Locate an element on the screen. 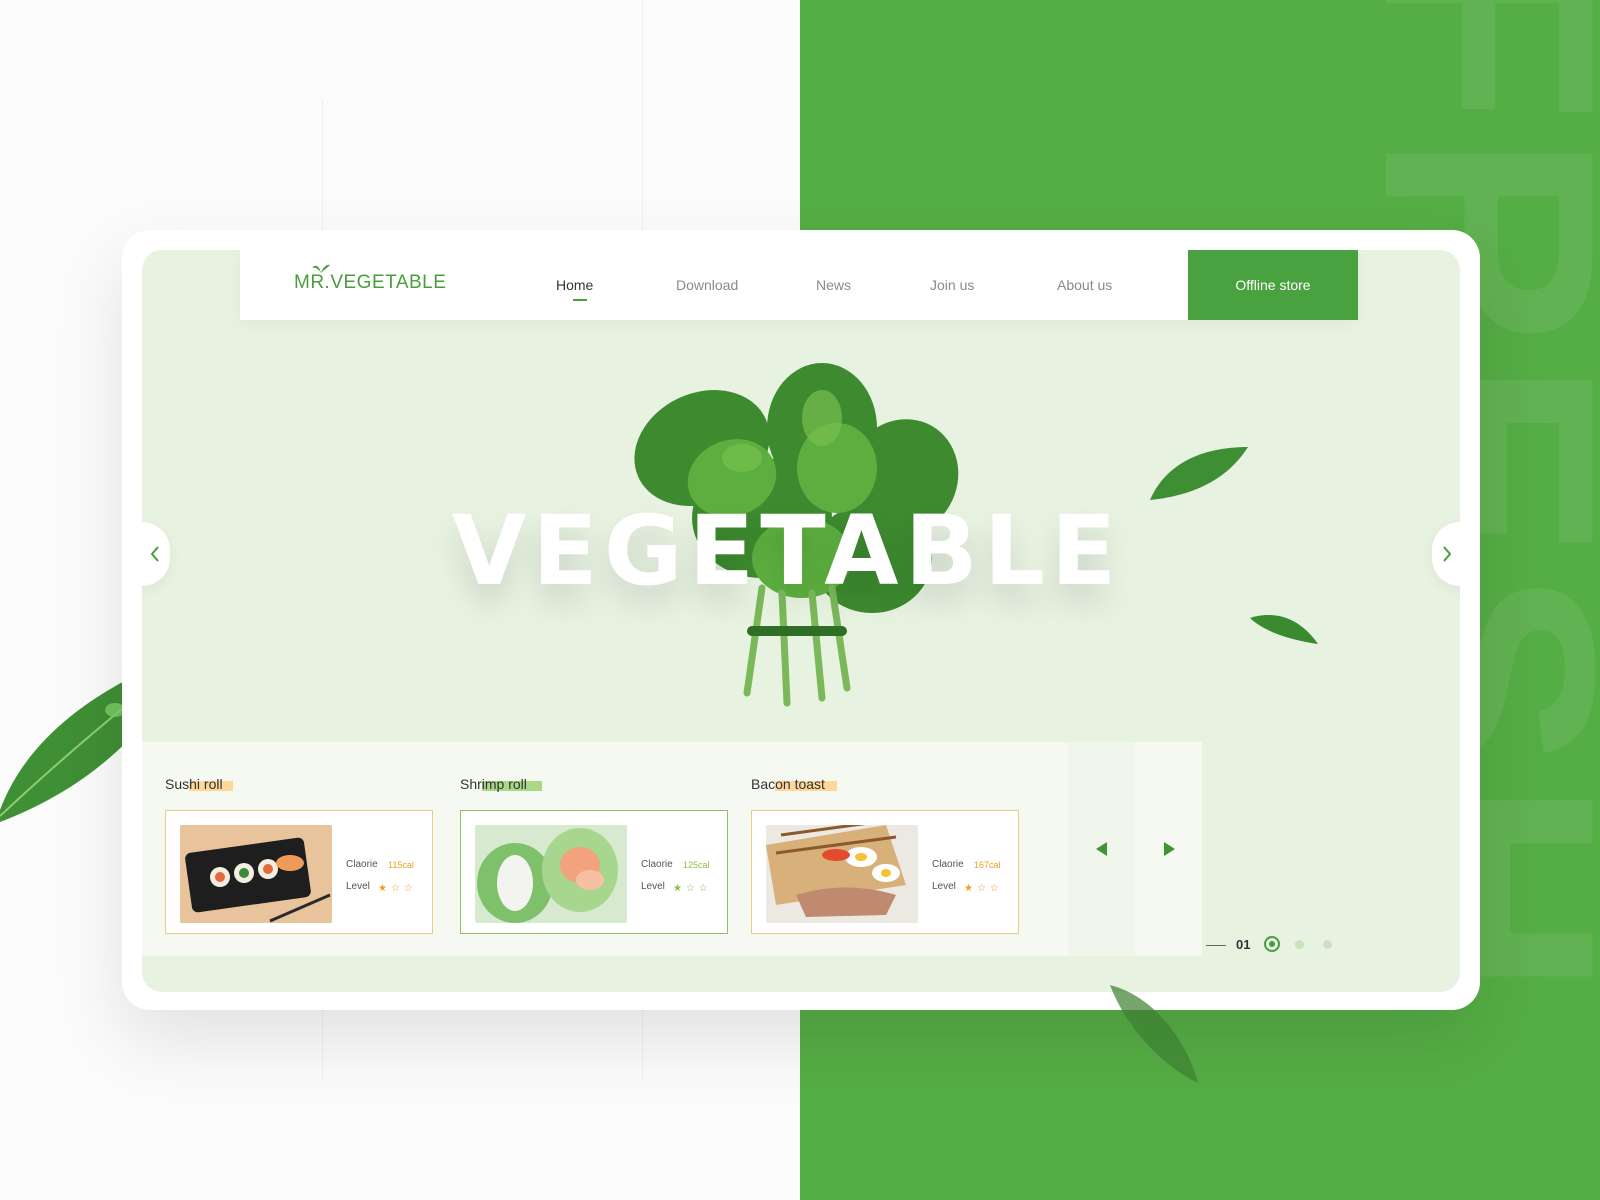 The image size is (1600, 1200). nav-join-us: Join us is located at coordinates (952, 285).